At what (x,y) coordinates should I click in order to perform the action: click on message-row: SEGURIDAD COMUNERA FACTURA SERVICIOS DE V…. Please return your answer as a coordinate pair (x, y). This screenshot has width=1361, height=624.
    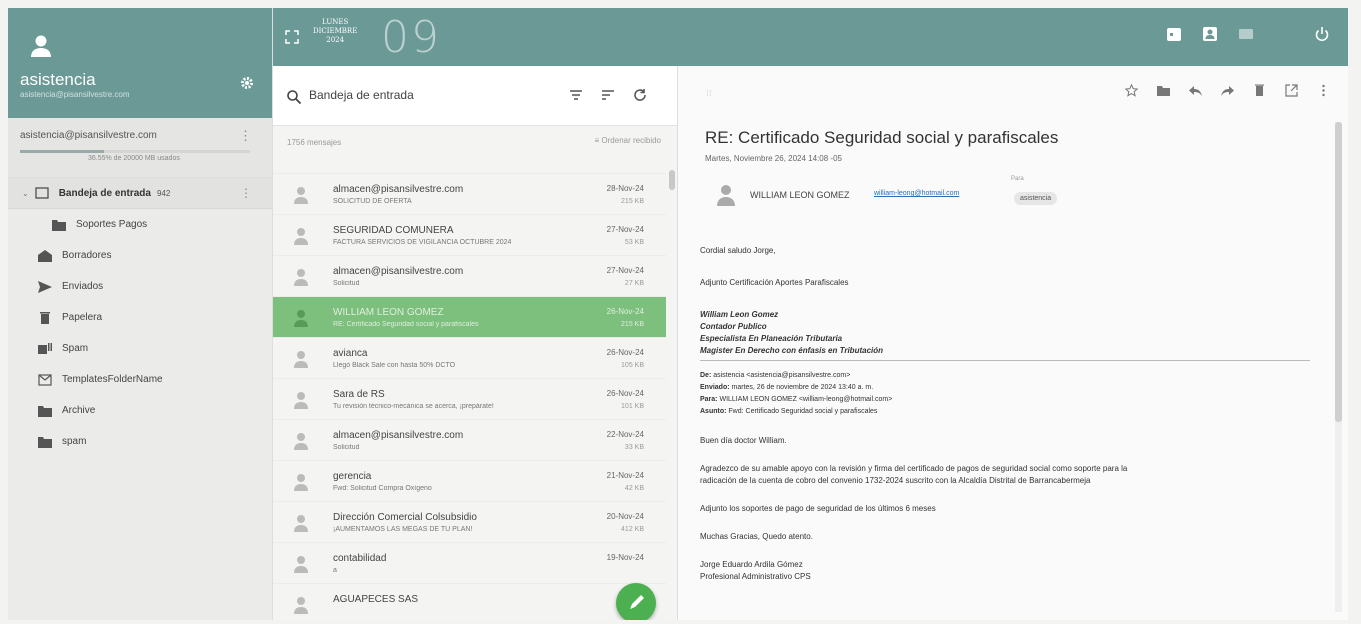
    Looking at the image, I should click on (469, 235).